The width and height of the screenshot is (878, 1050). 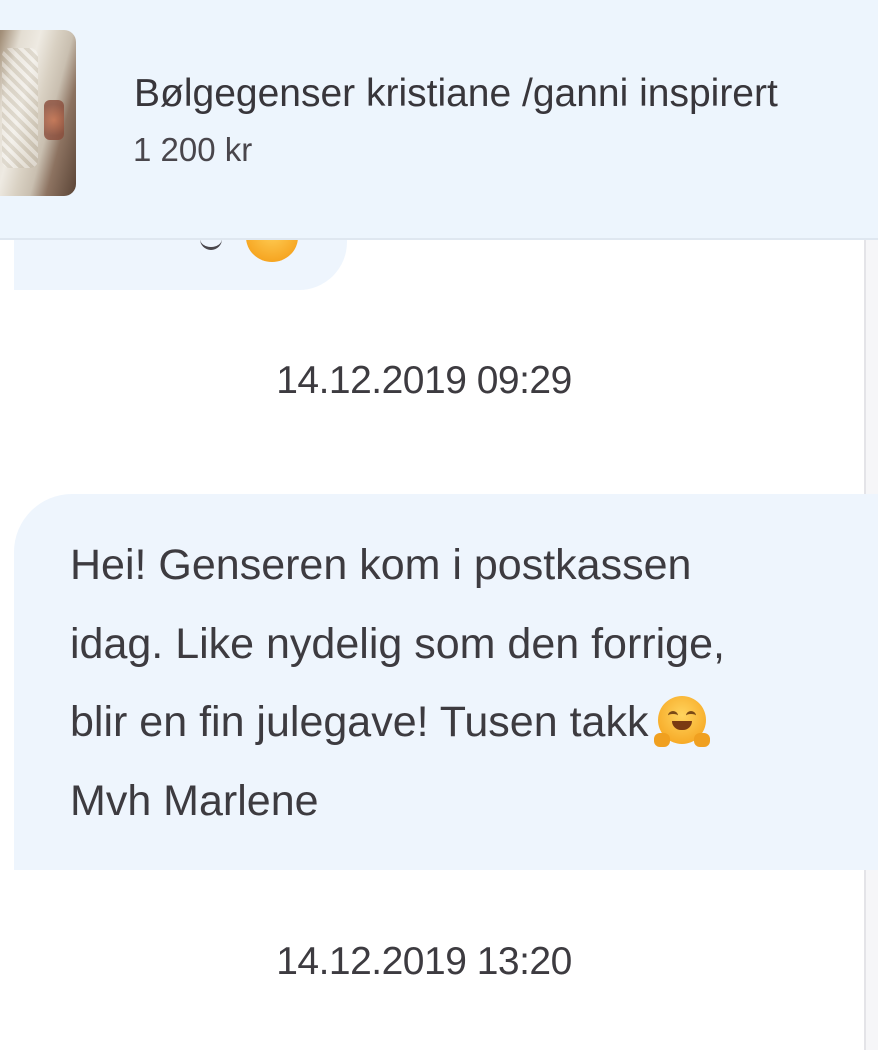 I want to click on message-text-line: Mvh Marlene, so click(x=194, y=801).